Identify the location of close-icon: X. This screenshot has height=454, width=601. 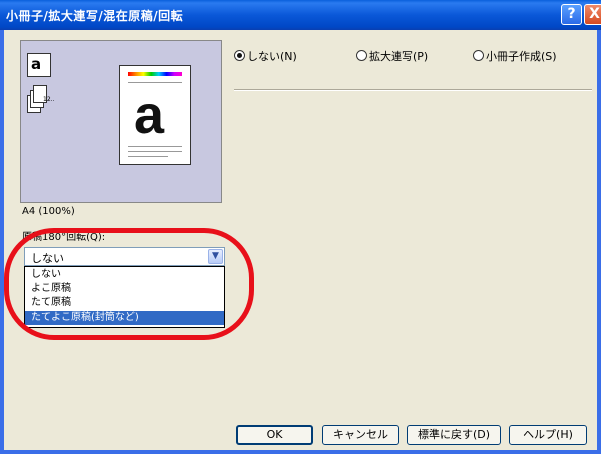
(592, 14).